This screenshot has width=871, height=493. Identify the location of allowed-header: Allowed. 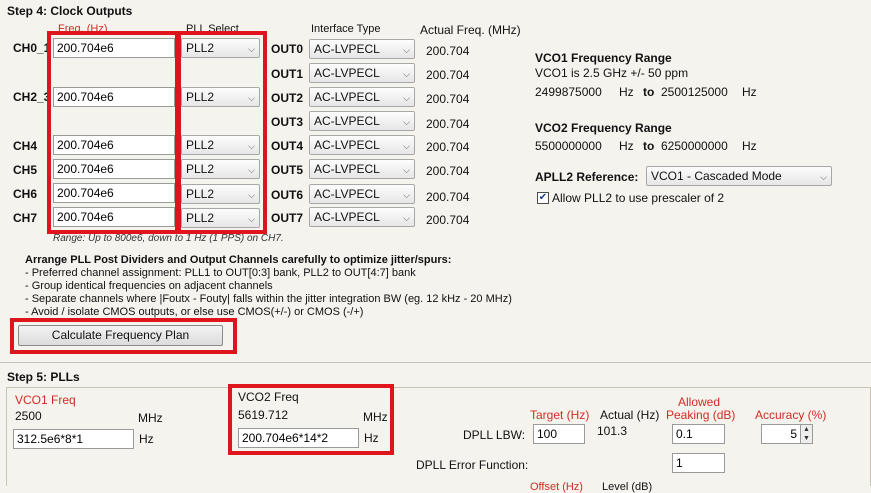
(699, 402).